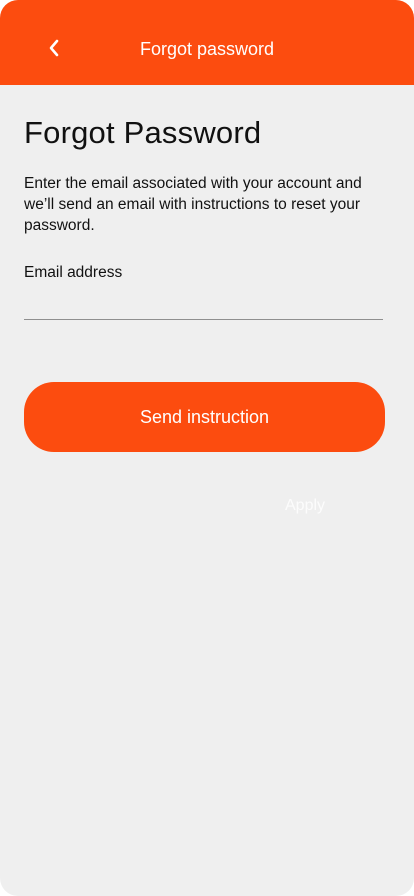 This screenshot has width=414, height=896. What do you see at coordinates (207, 49) in the screenshot?
I see `header-title: Forgot password` at bounding box center [207, 49].